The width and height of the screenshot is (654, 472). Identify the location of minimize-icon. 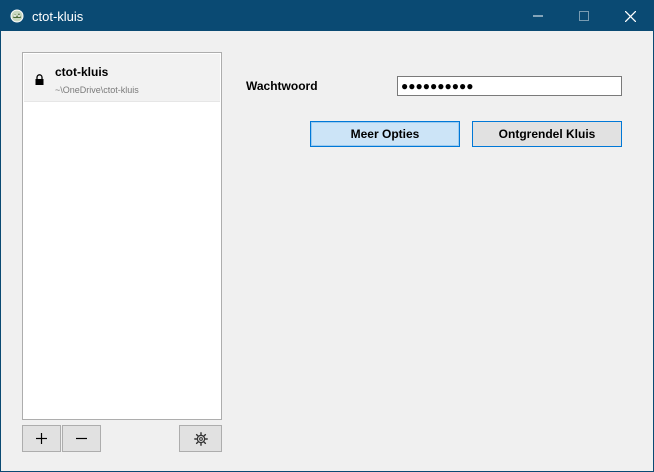
(538, 16).